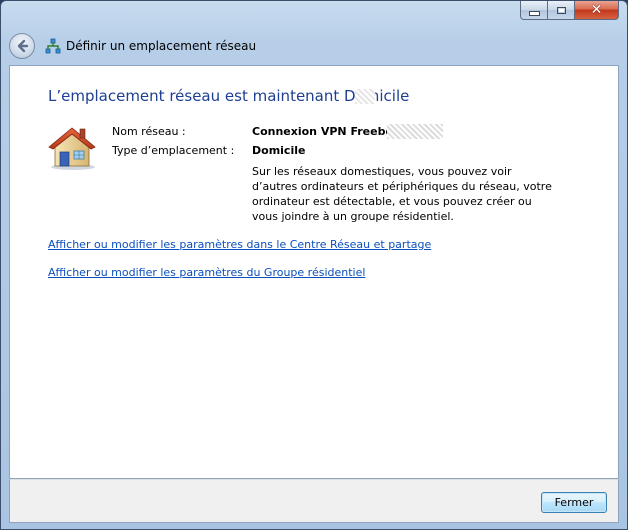 This screenshot has height=530, width=628. Describe the element at coordinates (53, 46) in the screenshot. I see `network-icon` at that location.